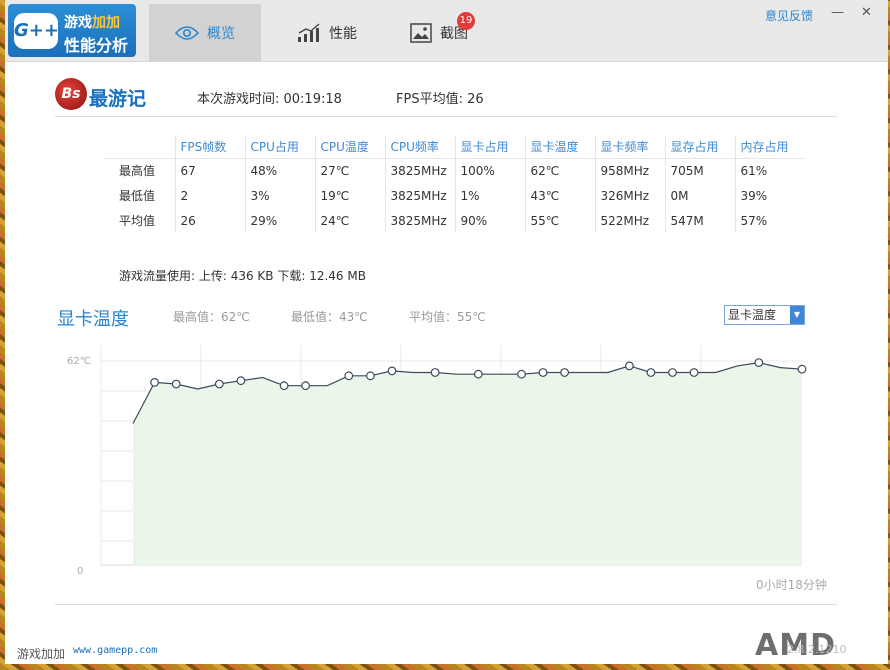 Image resolution: width=890 pixels, height=670 pixels. I want to click on brand-subtitle: 性能分析, so click(96, 45).